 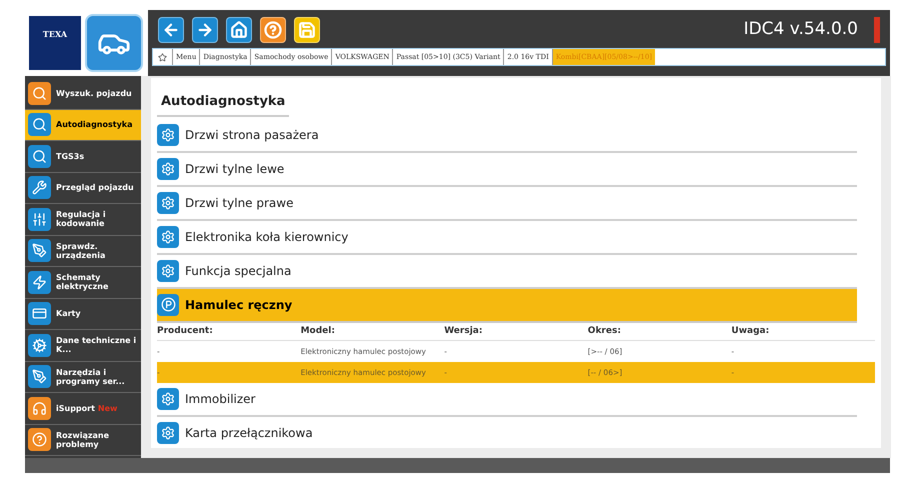 I want to click on wrench-icon, so click(x=39, y=188).